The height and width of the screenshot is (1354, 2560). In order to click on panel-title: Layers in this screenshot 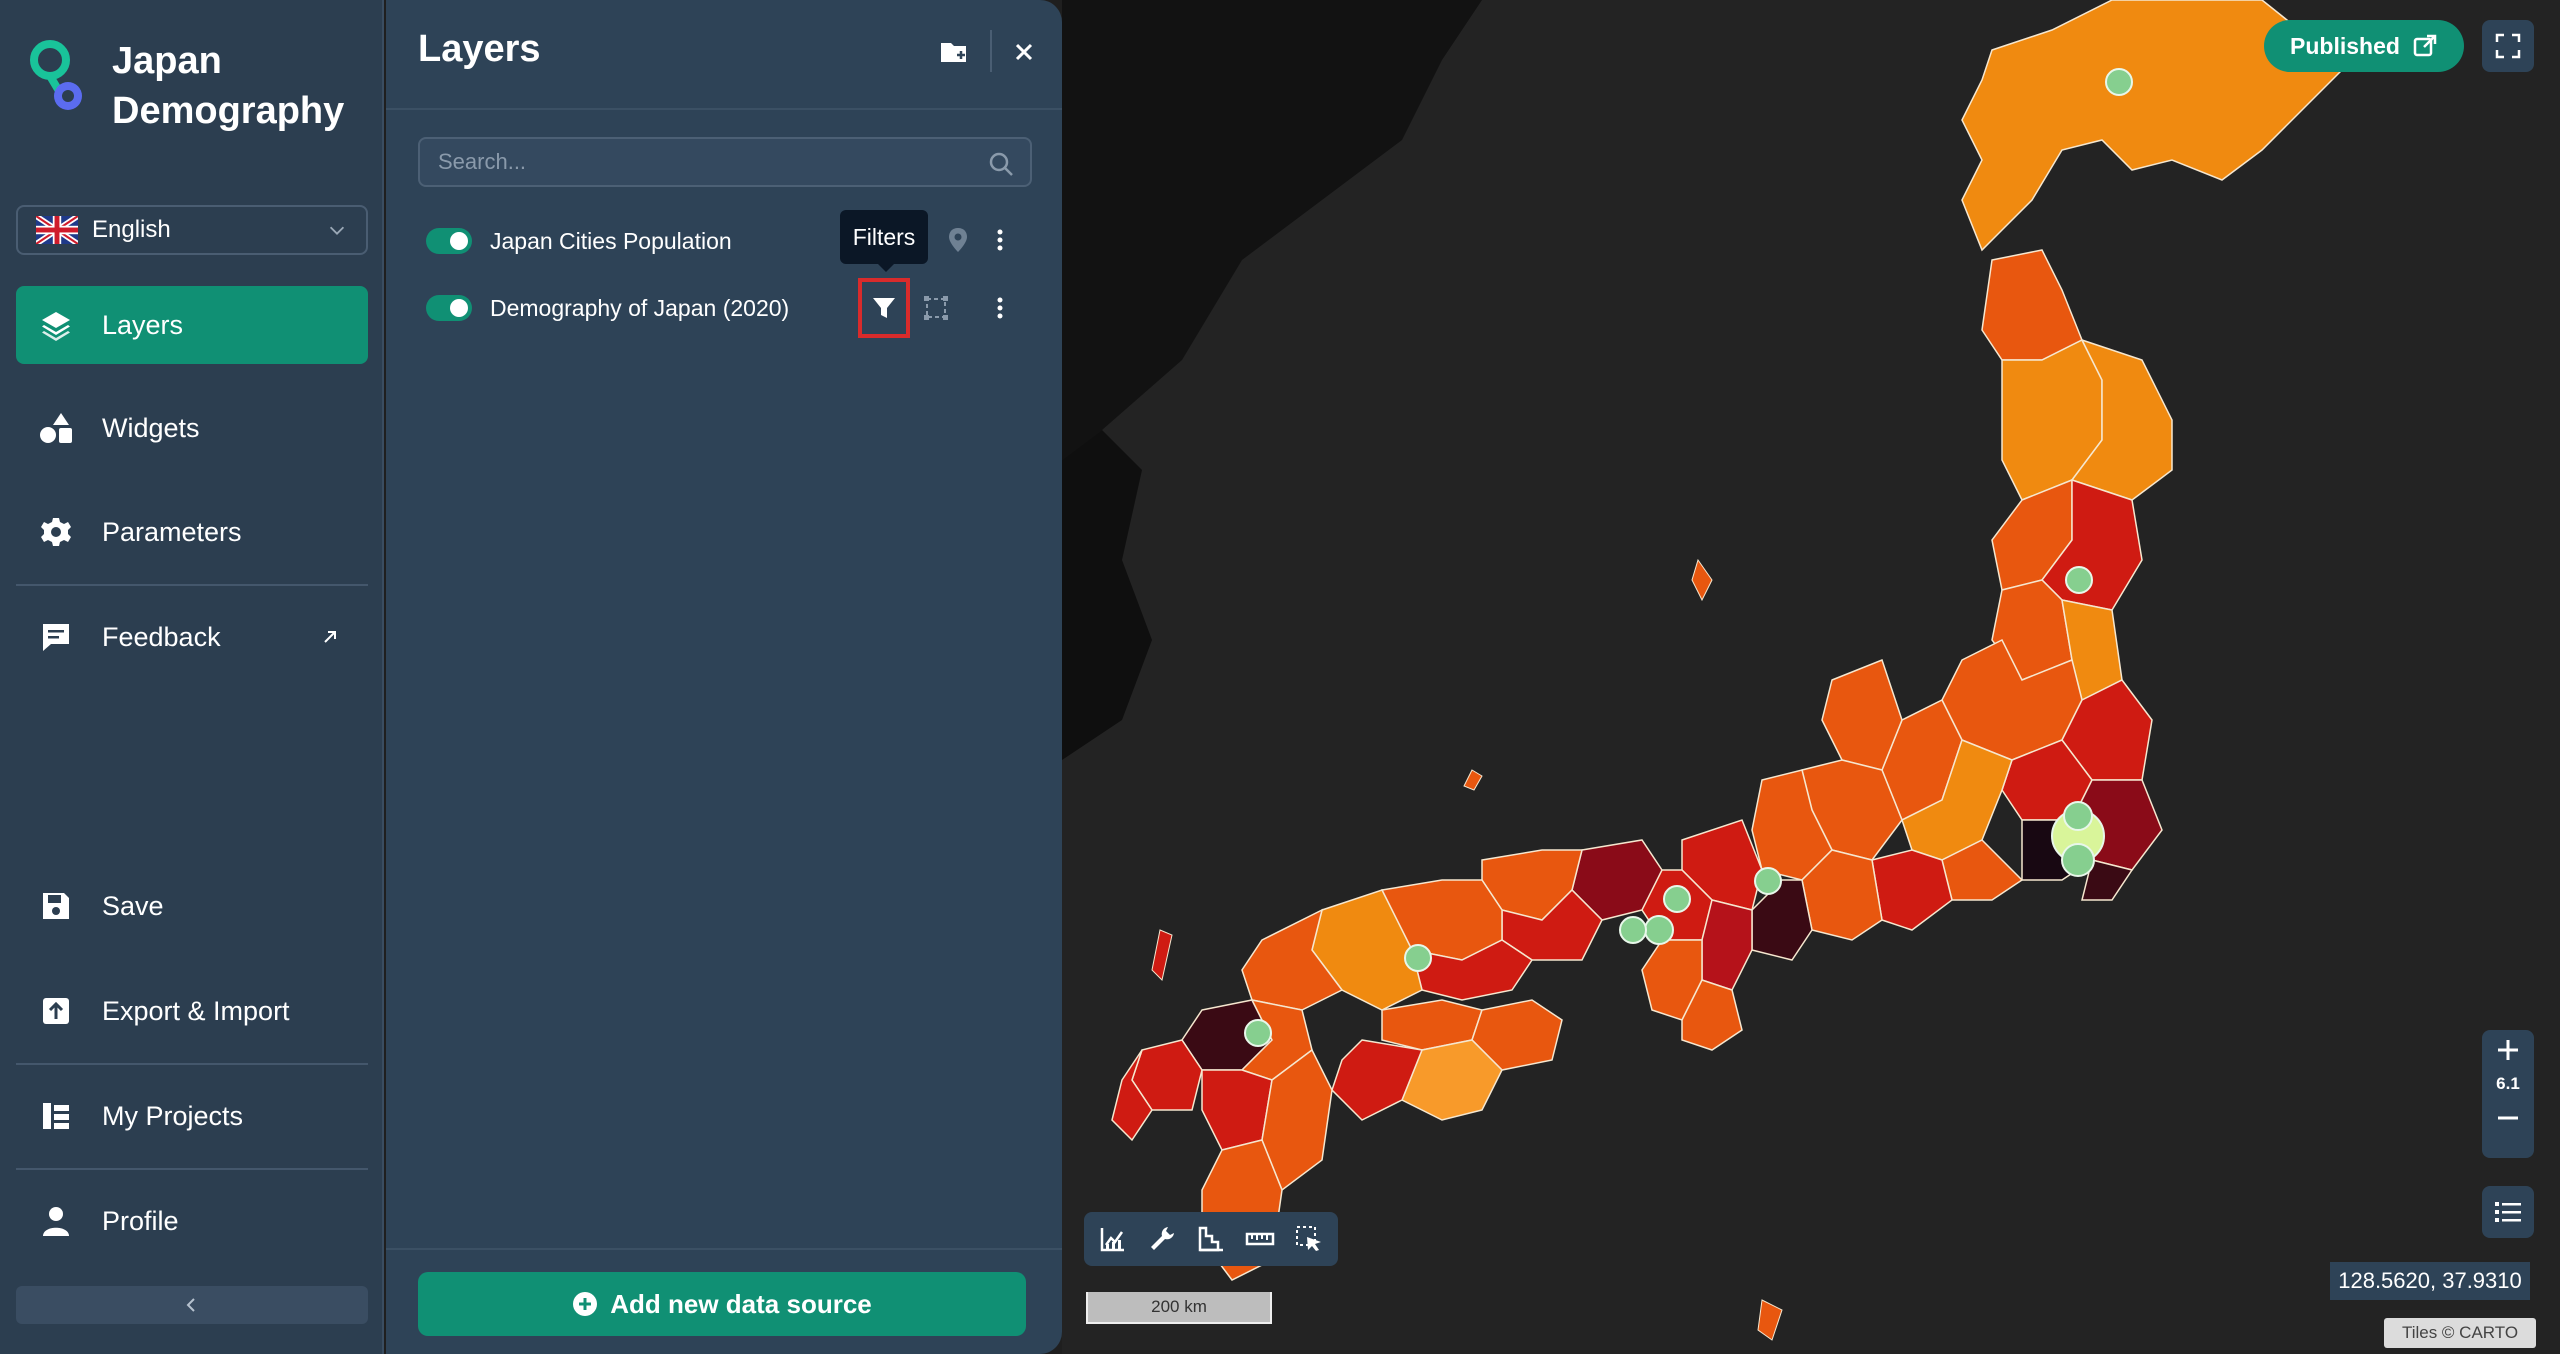, I will do `click(479, 49)`.